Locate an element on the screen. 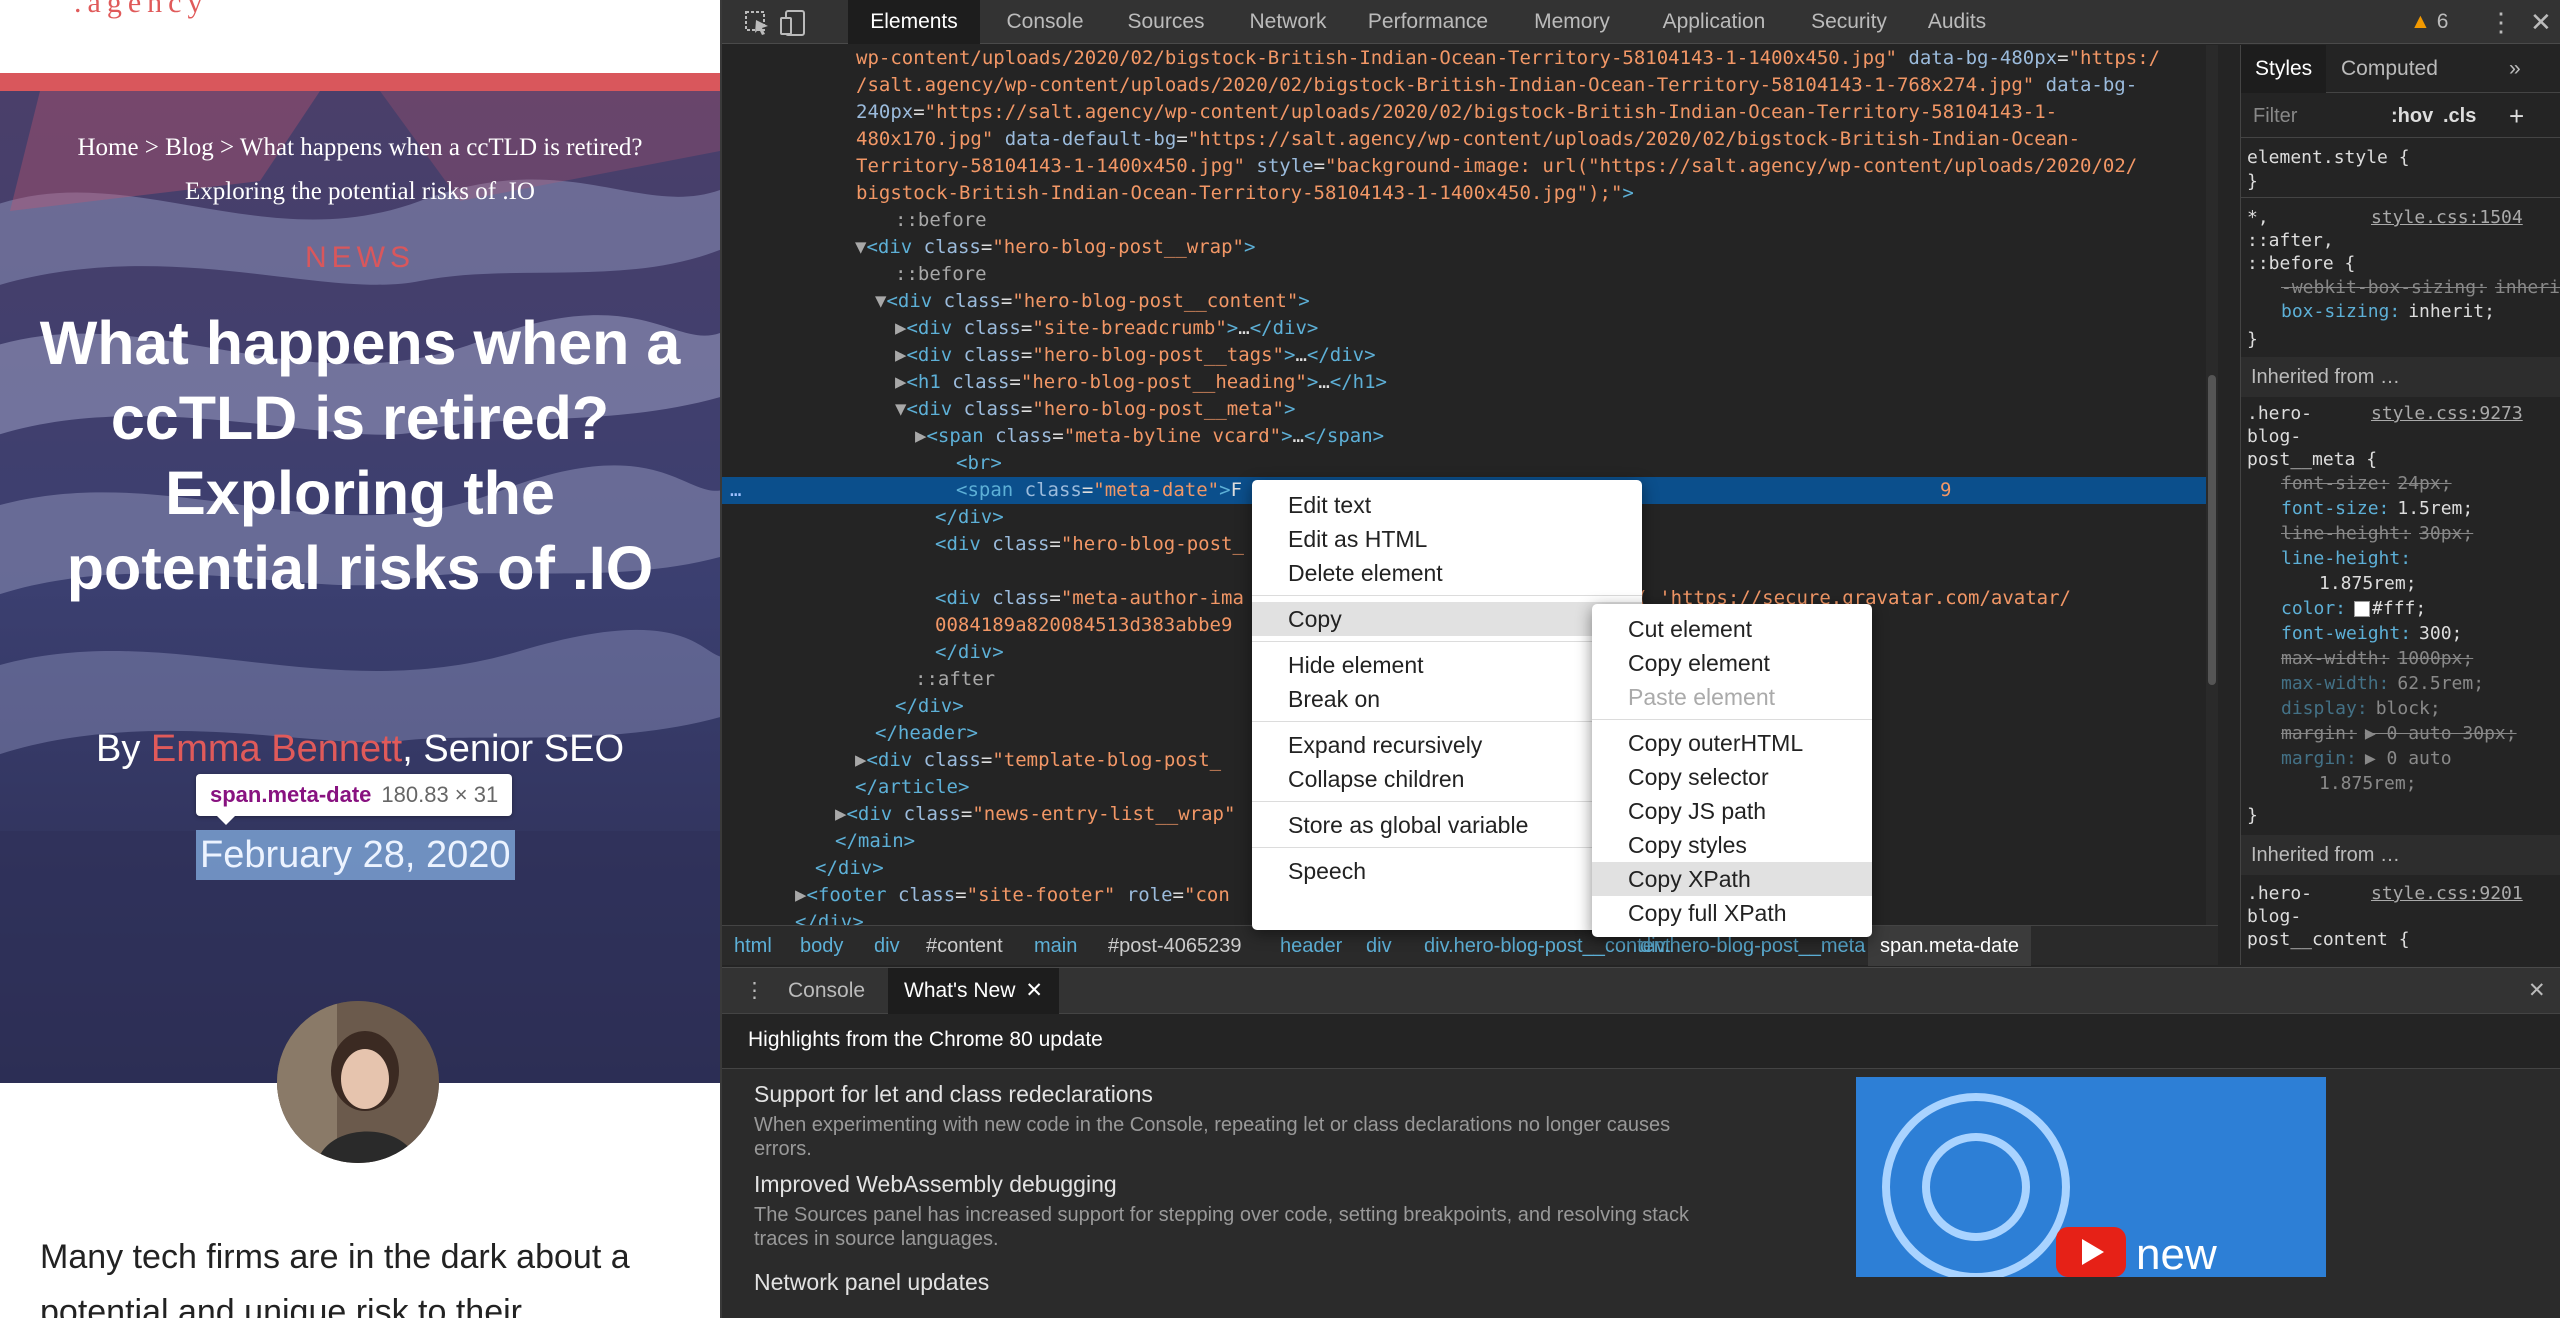 Image resolution: width=2560 pixels, height=1318 pixels. style-property: color: #fff; is located at coordinates (2400, 608).